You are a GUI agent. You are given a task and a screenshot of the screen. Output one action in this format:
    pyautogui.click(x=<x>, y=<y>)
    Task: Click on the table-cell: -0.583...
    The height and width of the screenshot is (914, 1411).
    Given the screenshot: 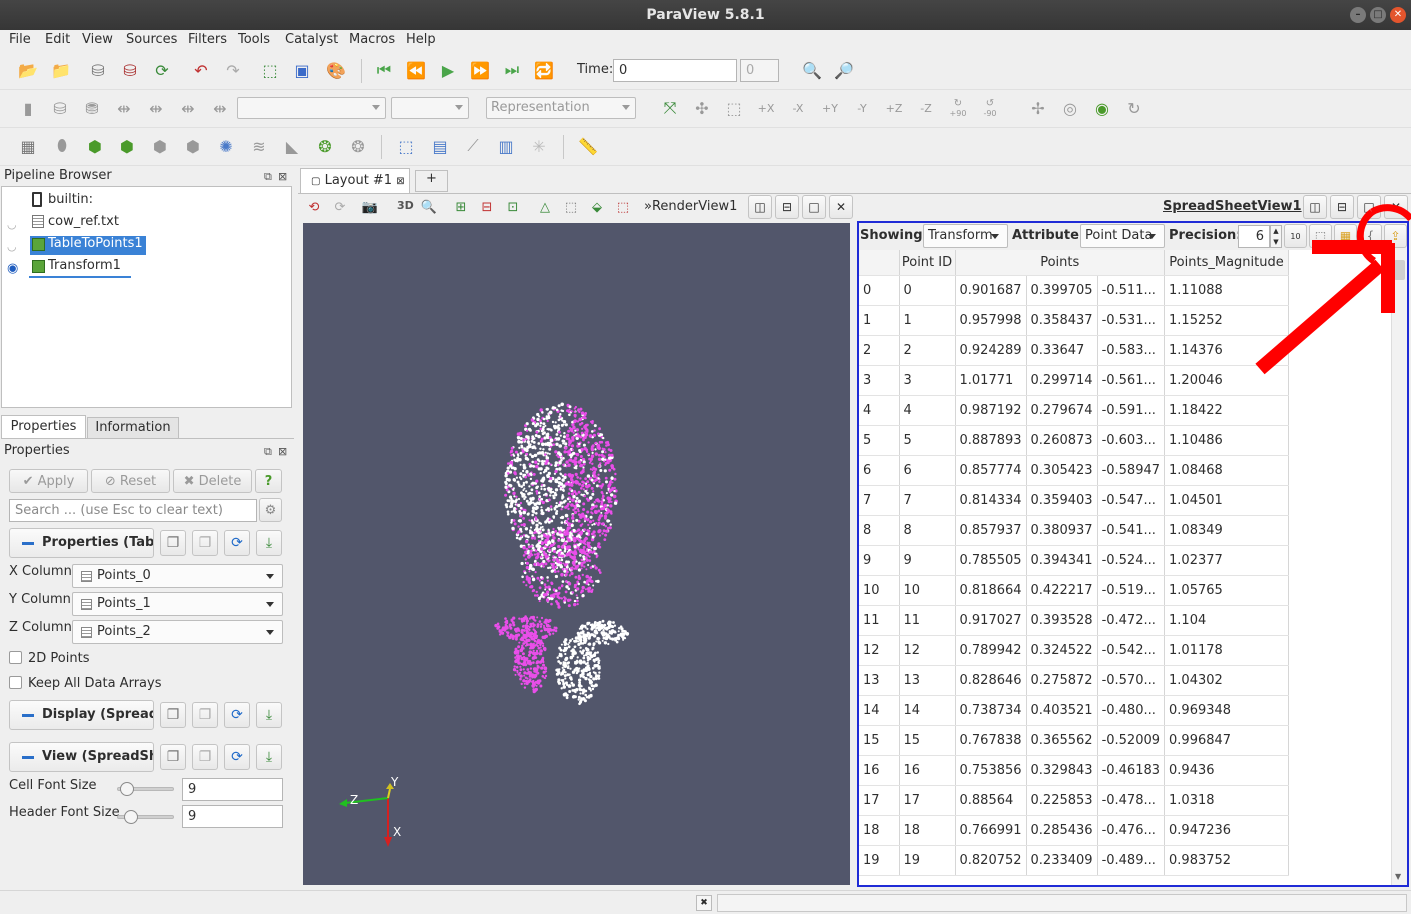 What is the action you would take?
    pyautogui.click(x=1131, y=350)
    